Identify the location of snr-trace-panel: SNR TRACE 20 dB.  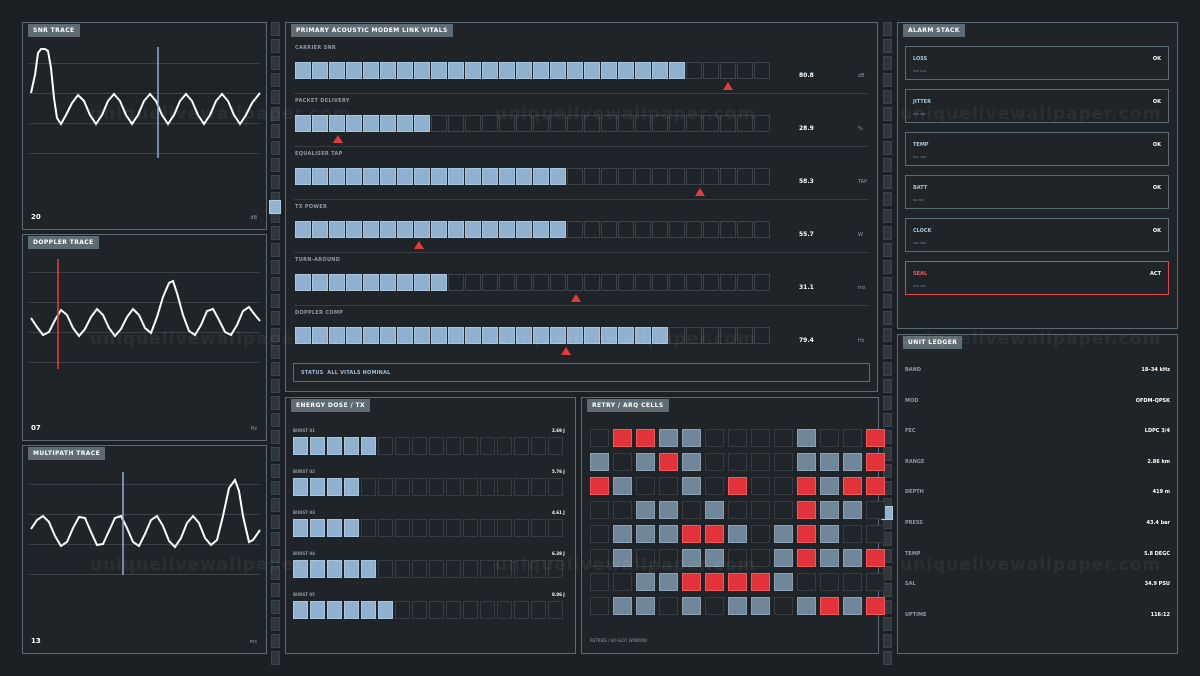
(144, 126).